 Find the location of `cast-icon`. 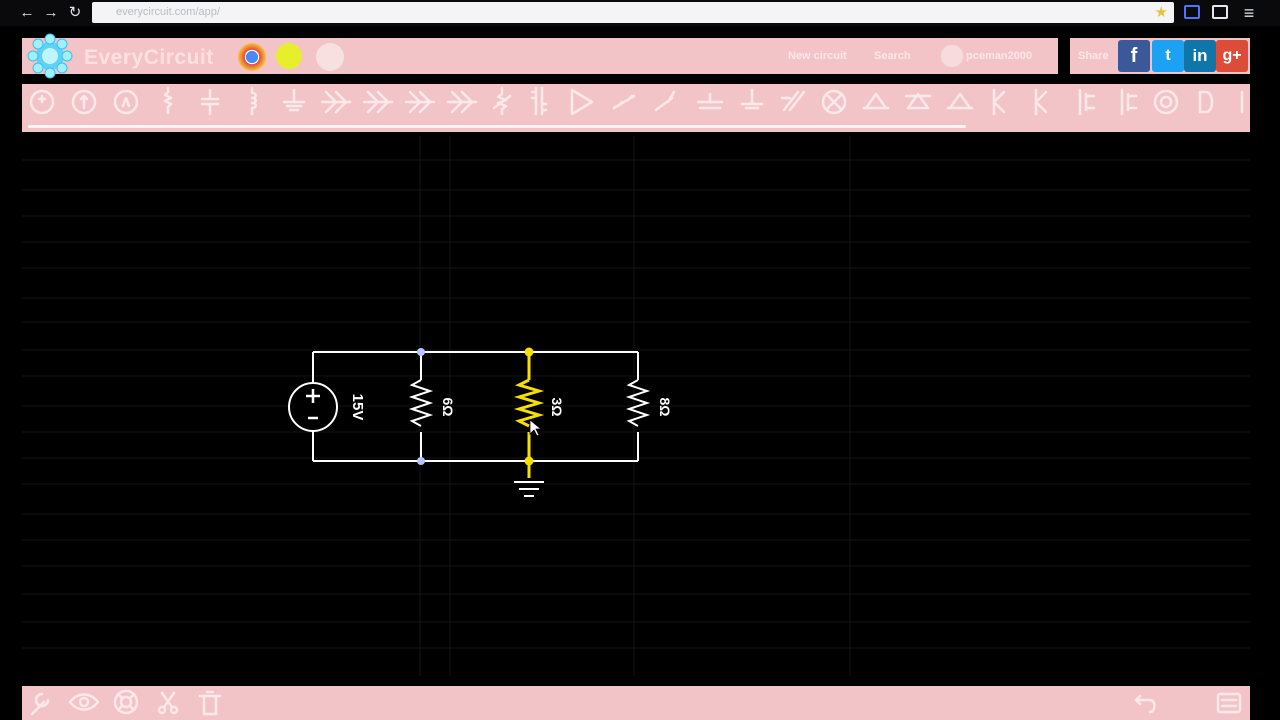

cast-icon is located at coordinates (1192, 12).